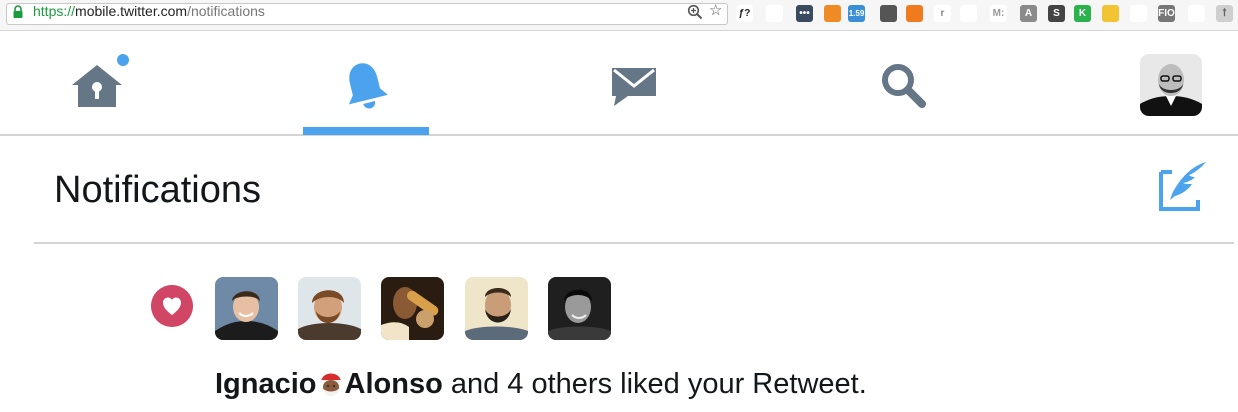  What do you see at coordinates (942, 13) in the screenshot?
I see `r-icon: r` at bounding box center [942, 13].